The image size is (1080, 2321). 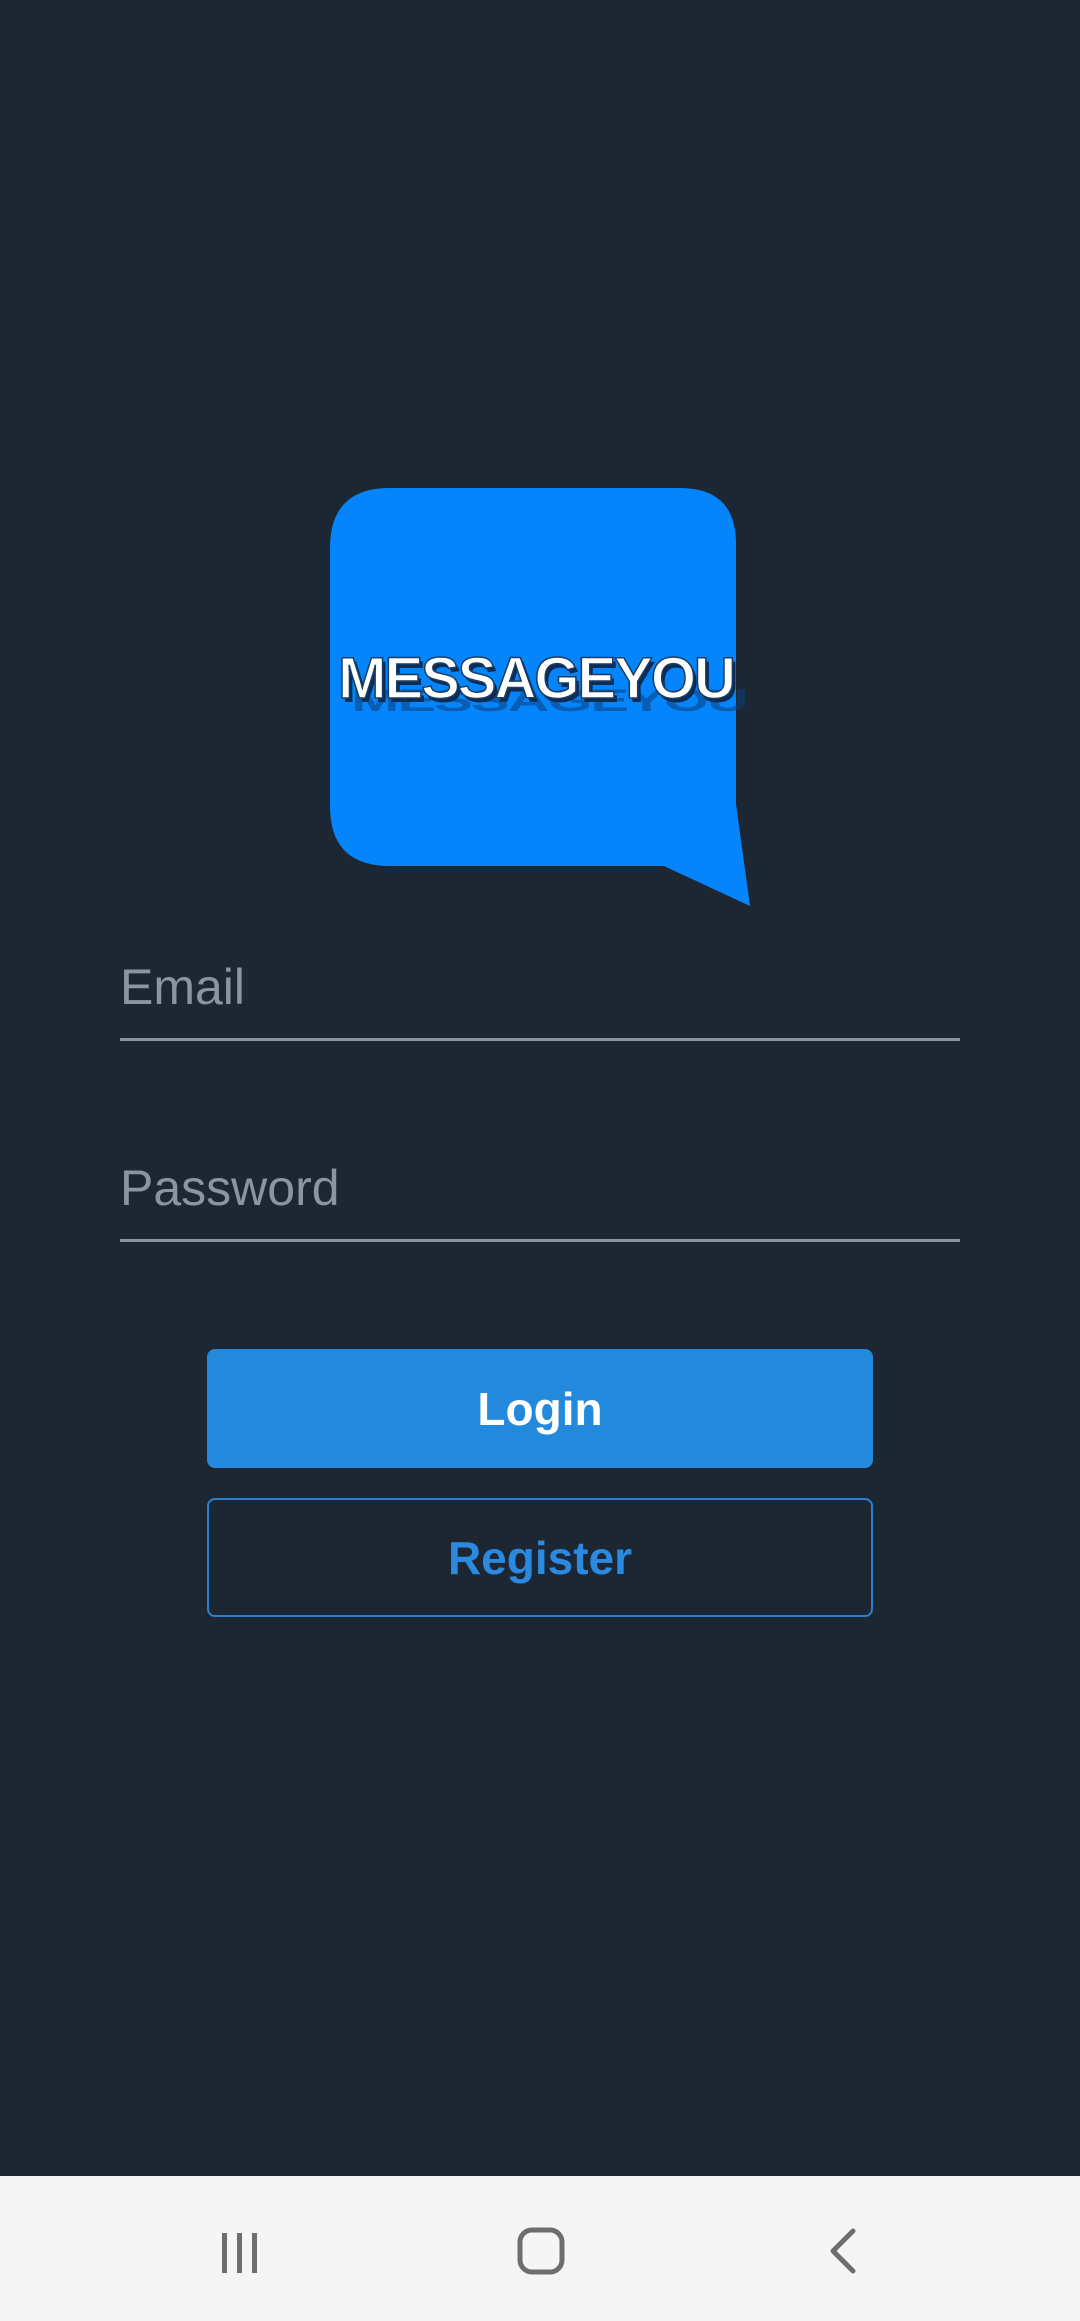 I want to click on password-field-container, so click(x=540, y=1190).